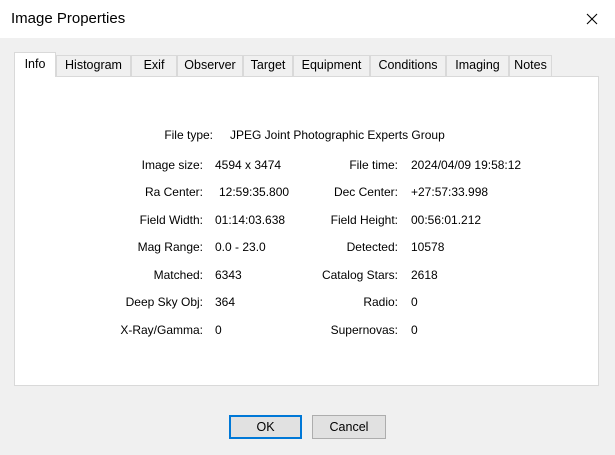  What do you see at coordinates (466, 165) in the screenshot?
I see `file-time-value: 2024/04/09 19:58:12` at bounding box center [466, 165].